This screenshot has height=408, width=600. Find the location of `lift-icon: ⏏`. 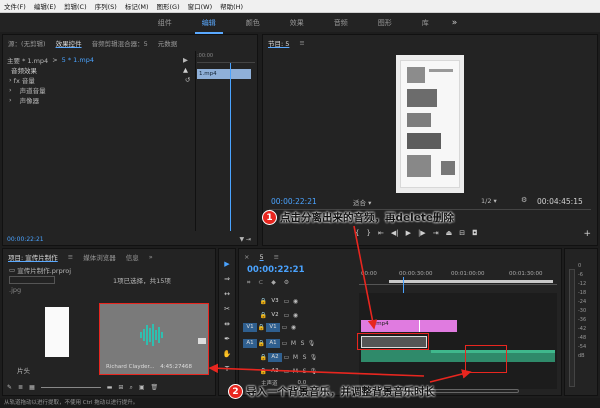

lift-icon: ⏏ is located at coordinates (449, 233).